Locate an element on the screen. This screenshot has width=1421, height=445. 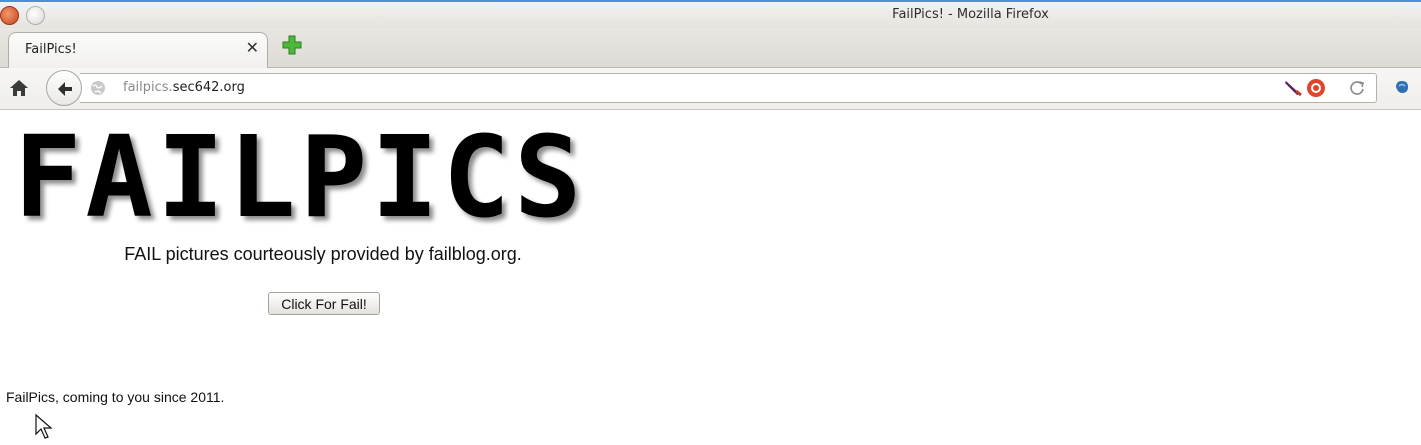
page-logo: FAILPICS is located at coordinates (300, 178).